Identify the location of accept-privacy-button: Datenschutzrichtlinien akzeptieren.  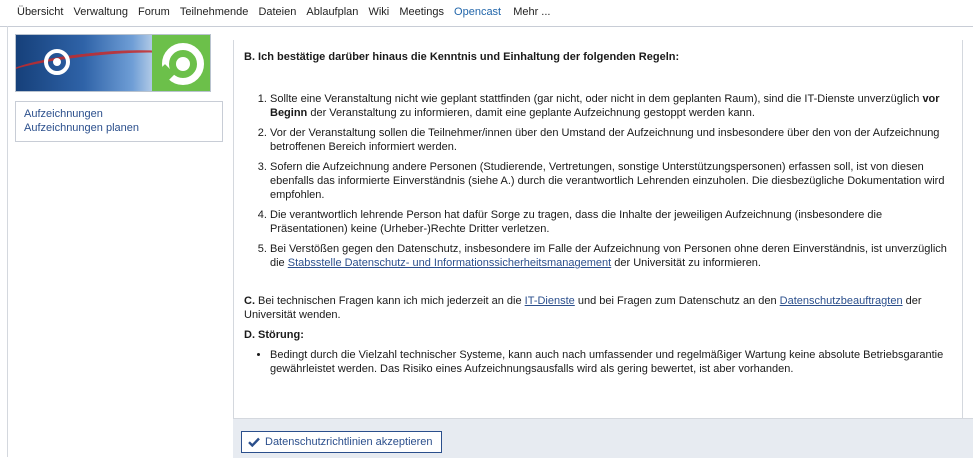
(341, 442).